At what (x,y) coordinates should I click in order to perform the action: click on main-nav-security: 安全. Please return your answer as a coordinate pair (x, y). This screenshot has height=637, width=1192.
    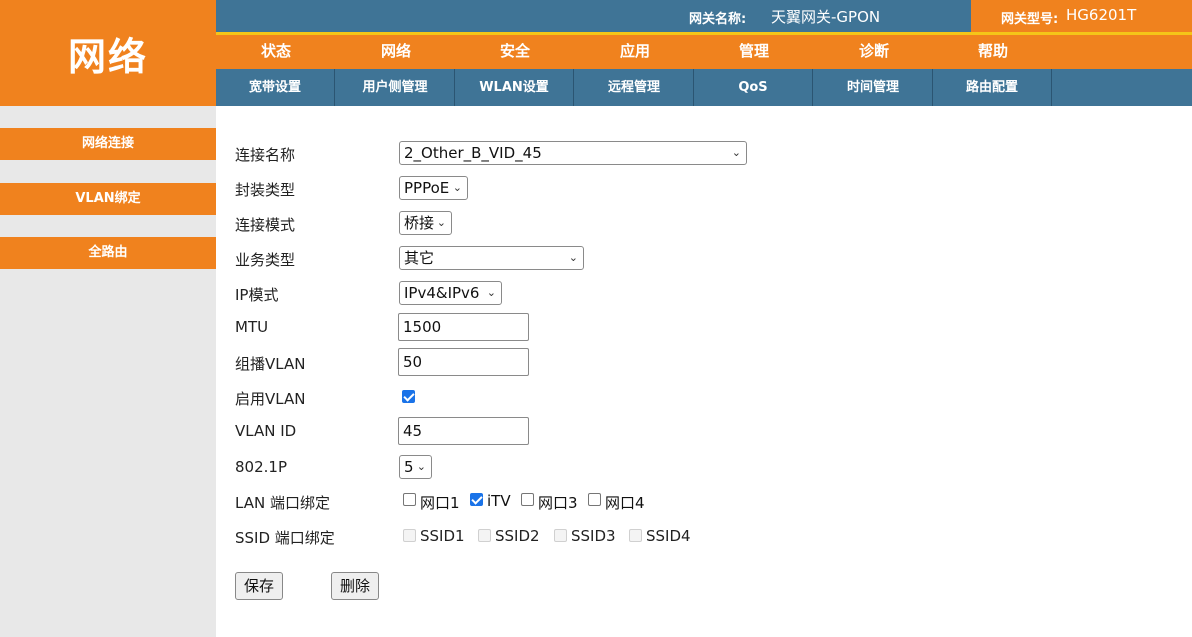
    Looking at the image, I should click on (515, 52).